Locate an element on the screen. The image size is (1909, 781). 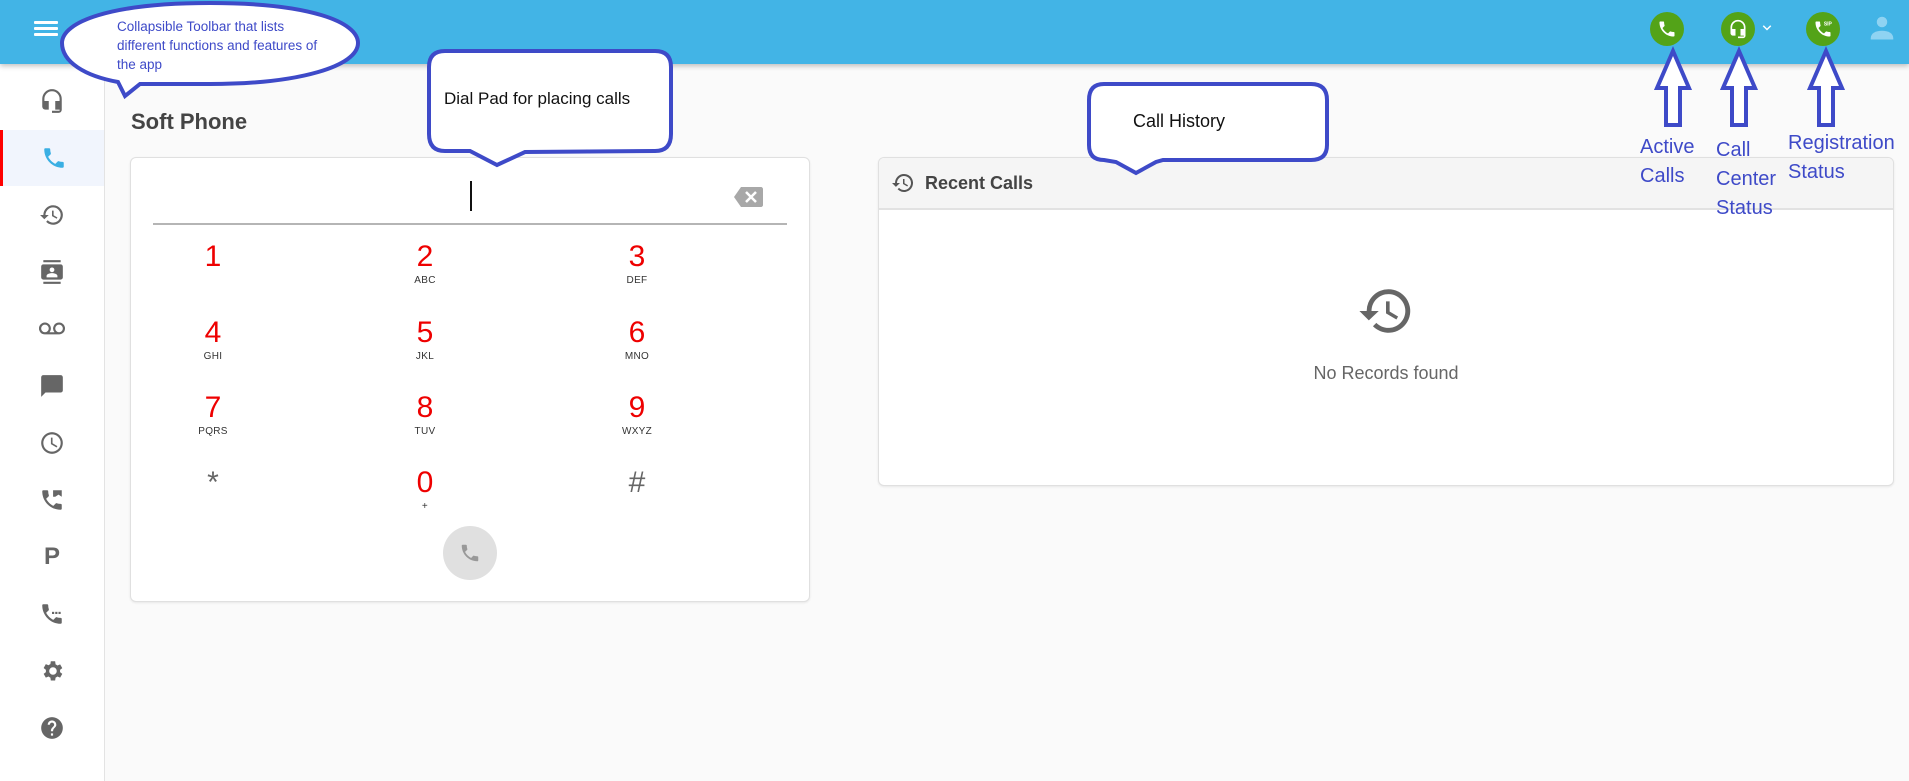
sidebar: P is located at coordinates (52, 422).